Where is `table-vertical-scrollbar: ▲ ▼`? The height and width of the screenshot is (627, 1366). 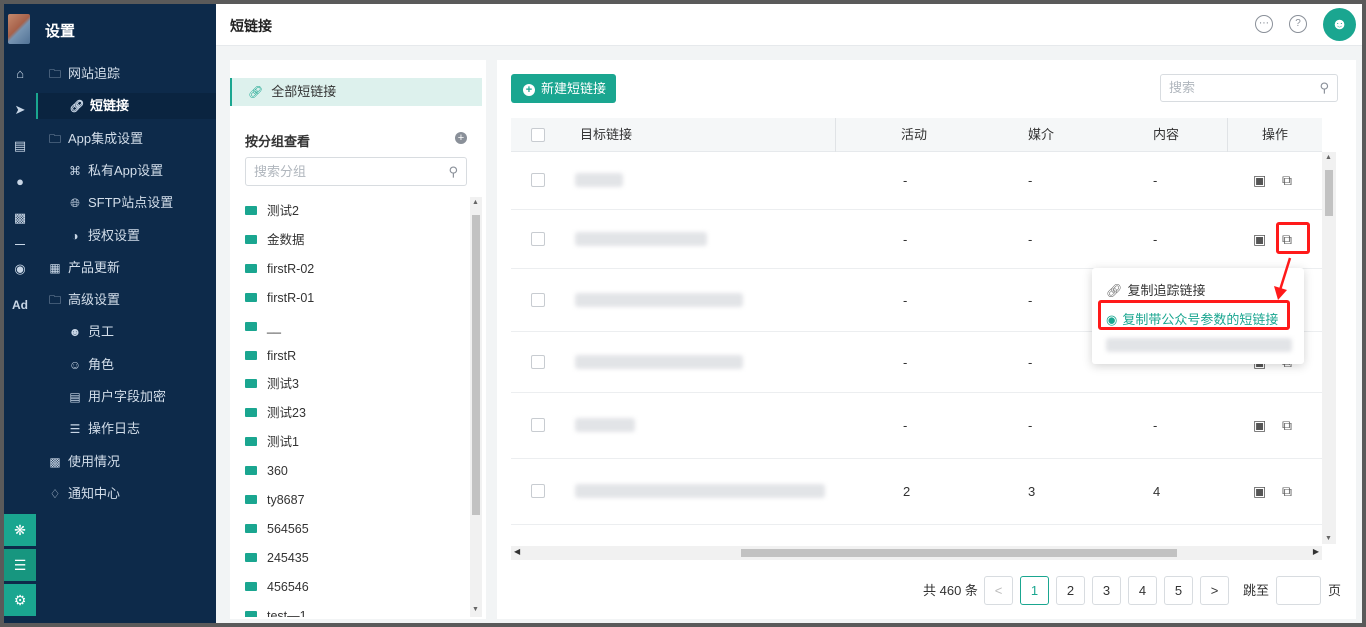
table-vertical-scrollbar: ▲ ▼ is located at coordinates (1329, 348).